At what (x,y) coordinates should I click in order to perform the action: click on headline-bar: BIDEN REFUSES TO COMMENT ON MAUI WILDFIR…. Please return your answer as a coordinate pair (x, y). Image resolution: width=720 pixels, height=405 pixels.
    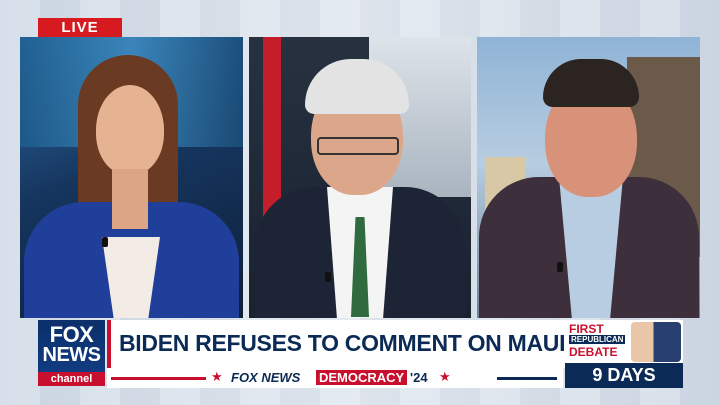
    Looking at the image, I should click on (393, 344).